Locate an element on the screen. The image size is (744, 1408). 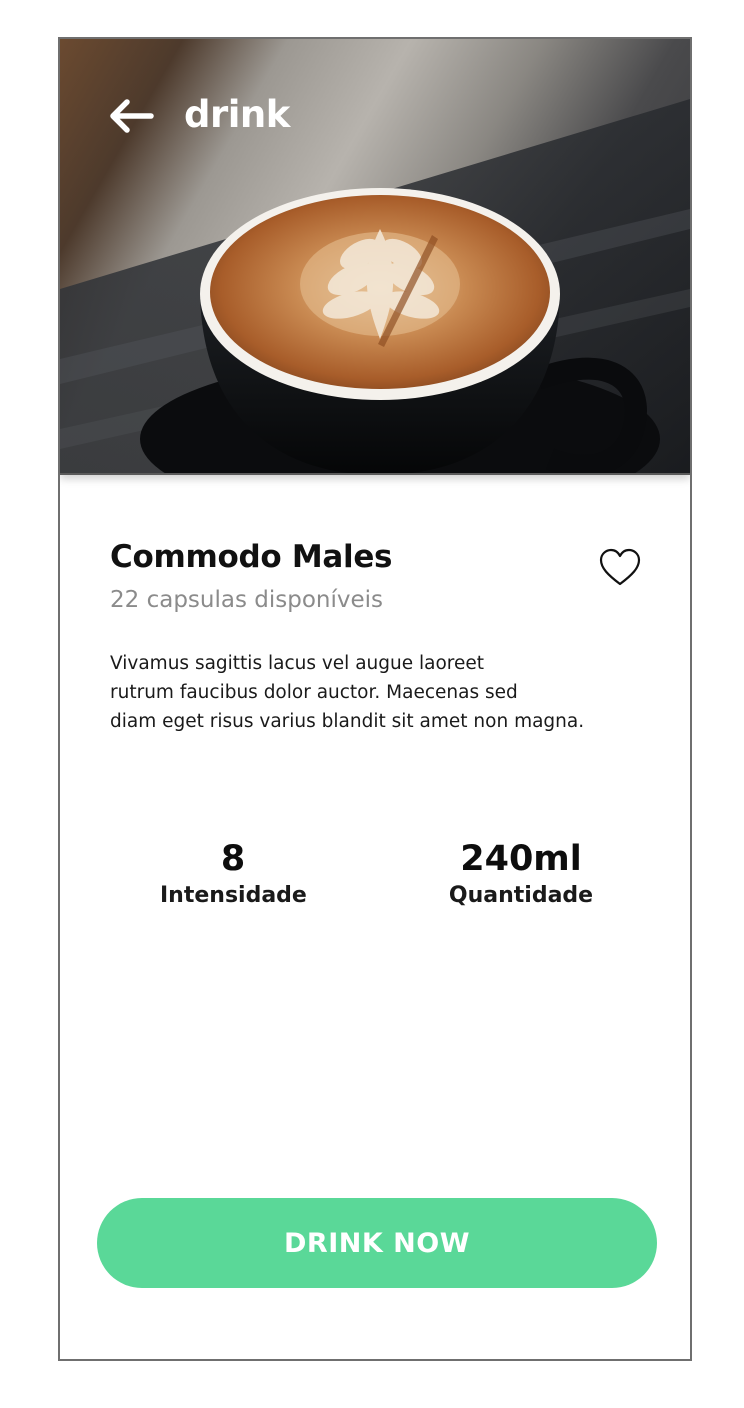
intensity-label: Intensidade is located at coordinates (233, 895).